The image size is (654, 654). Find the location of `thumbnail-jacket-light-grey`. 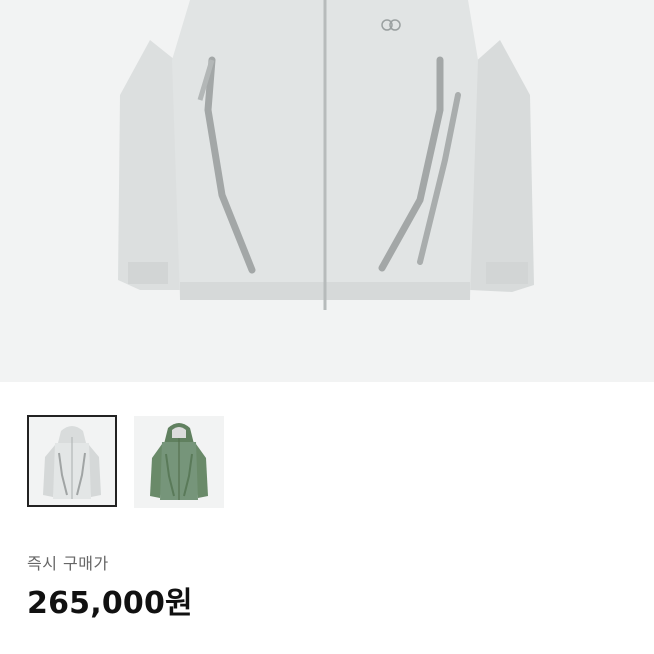

thumbnail-jacket-light-grey is located at coordinates (72, 461).